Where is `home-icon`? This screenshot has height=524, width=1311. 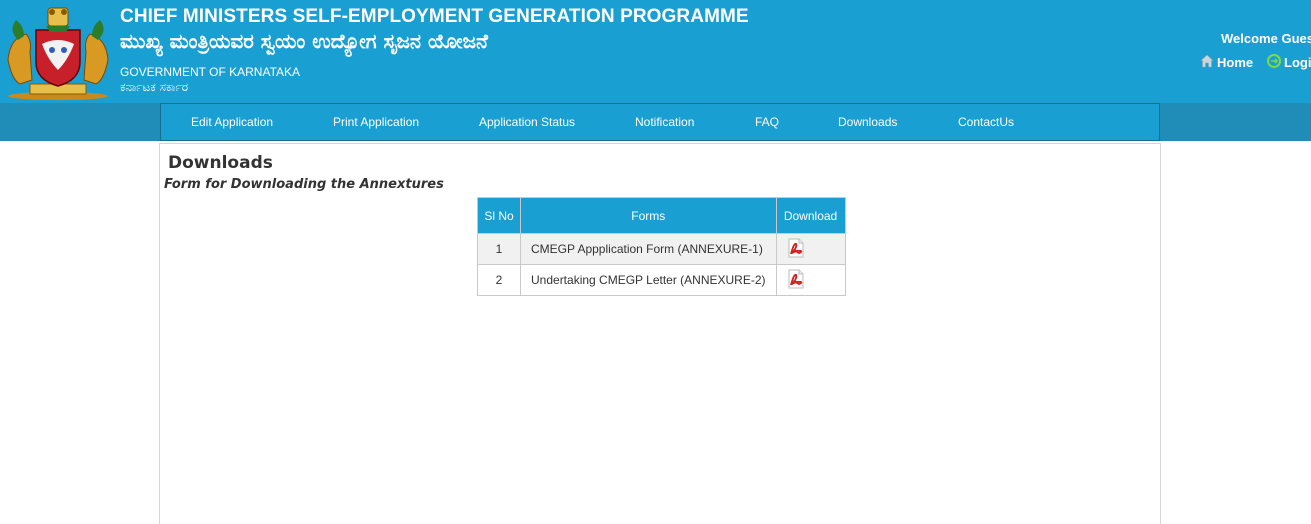 home-icon is located at coordinates (1208, 62).